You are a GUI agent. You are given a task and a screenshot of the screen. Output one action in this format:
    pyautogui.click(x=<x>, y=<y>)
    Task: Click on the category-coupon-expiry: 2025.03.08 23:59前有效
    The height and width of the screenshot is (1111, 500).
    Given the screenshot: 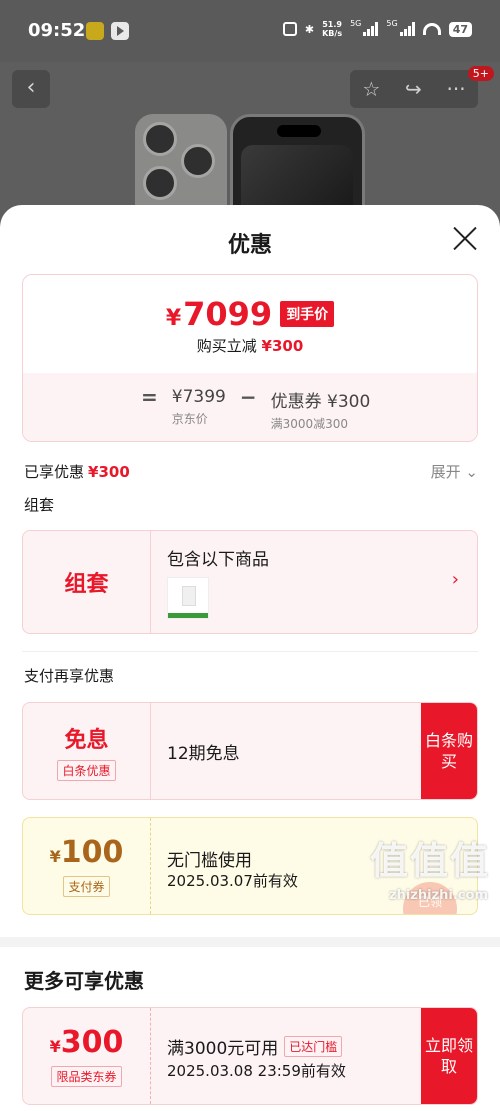 What is the action you would take?
    pyautogui.click(x=256, y=1071)
    